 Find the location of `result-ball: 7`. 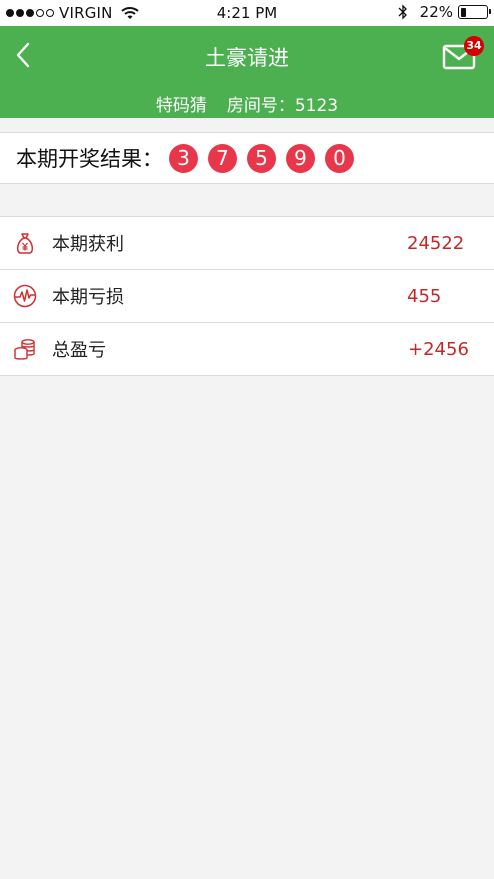

result-ball: 7 is located at coordinates (222, 158).